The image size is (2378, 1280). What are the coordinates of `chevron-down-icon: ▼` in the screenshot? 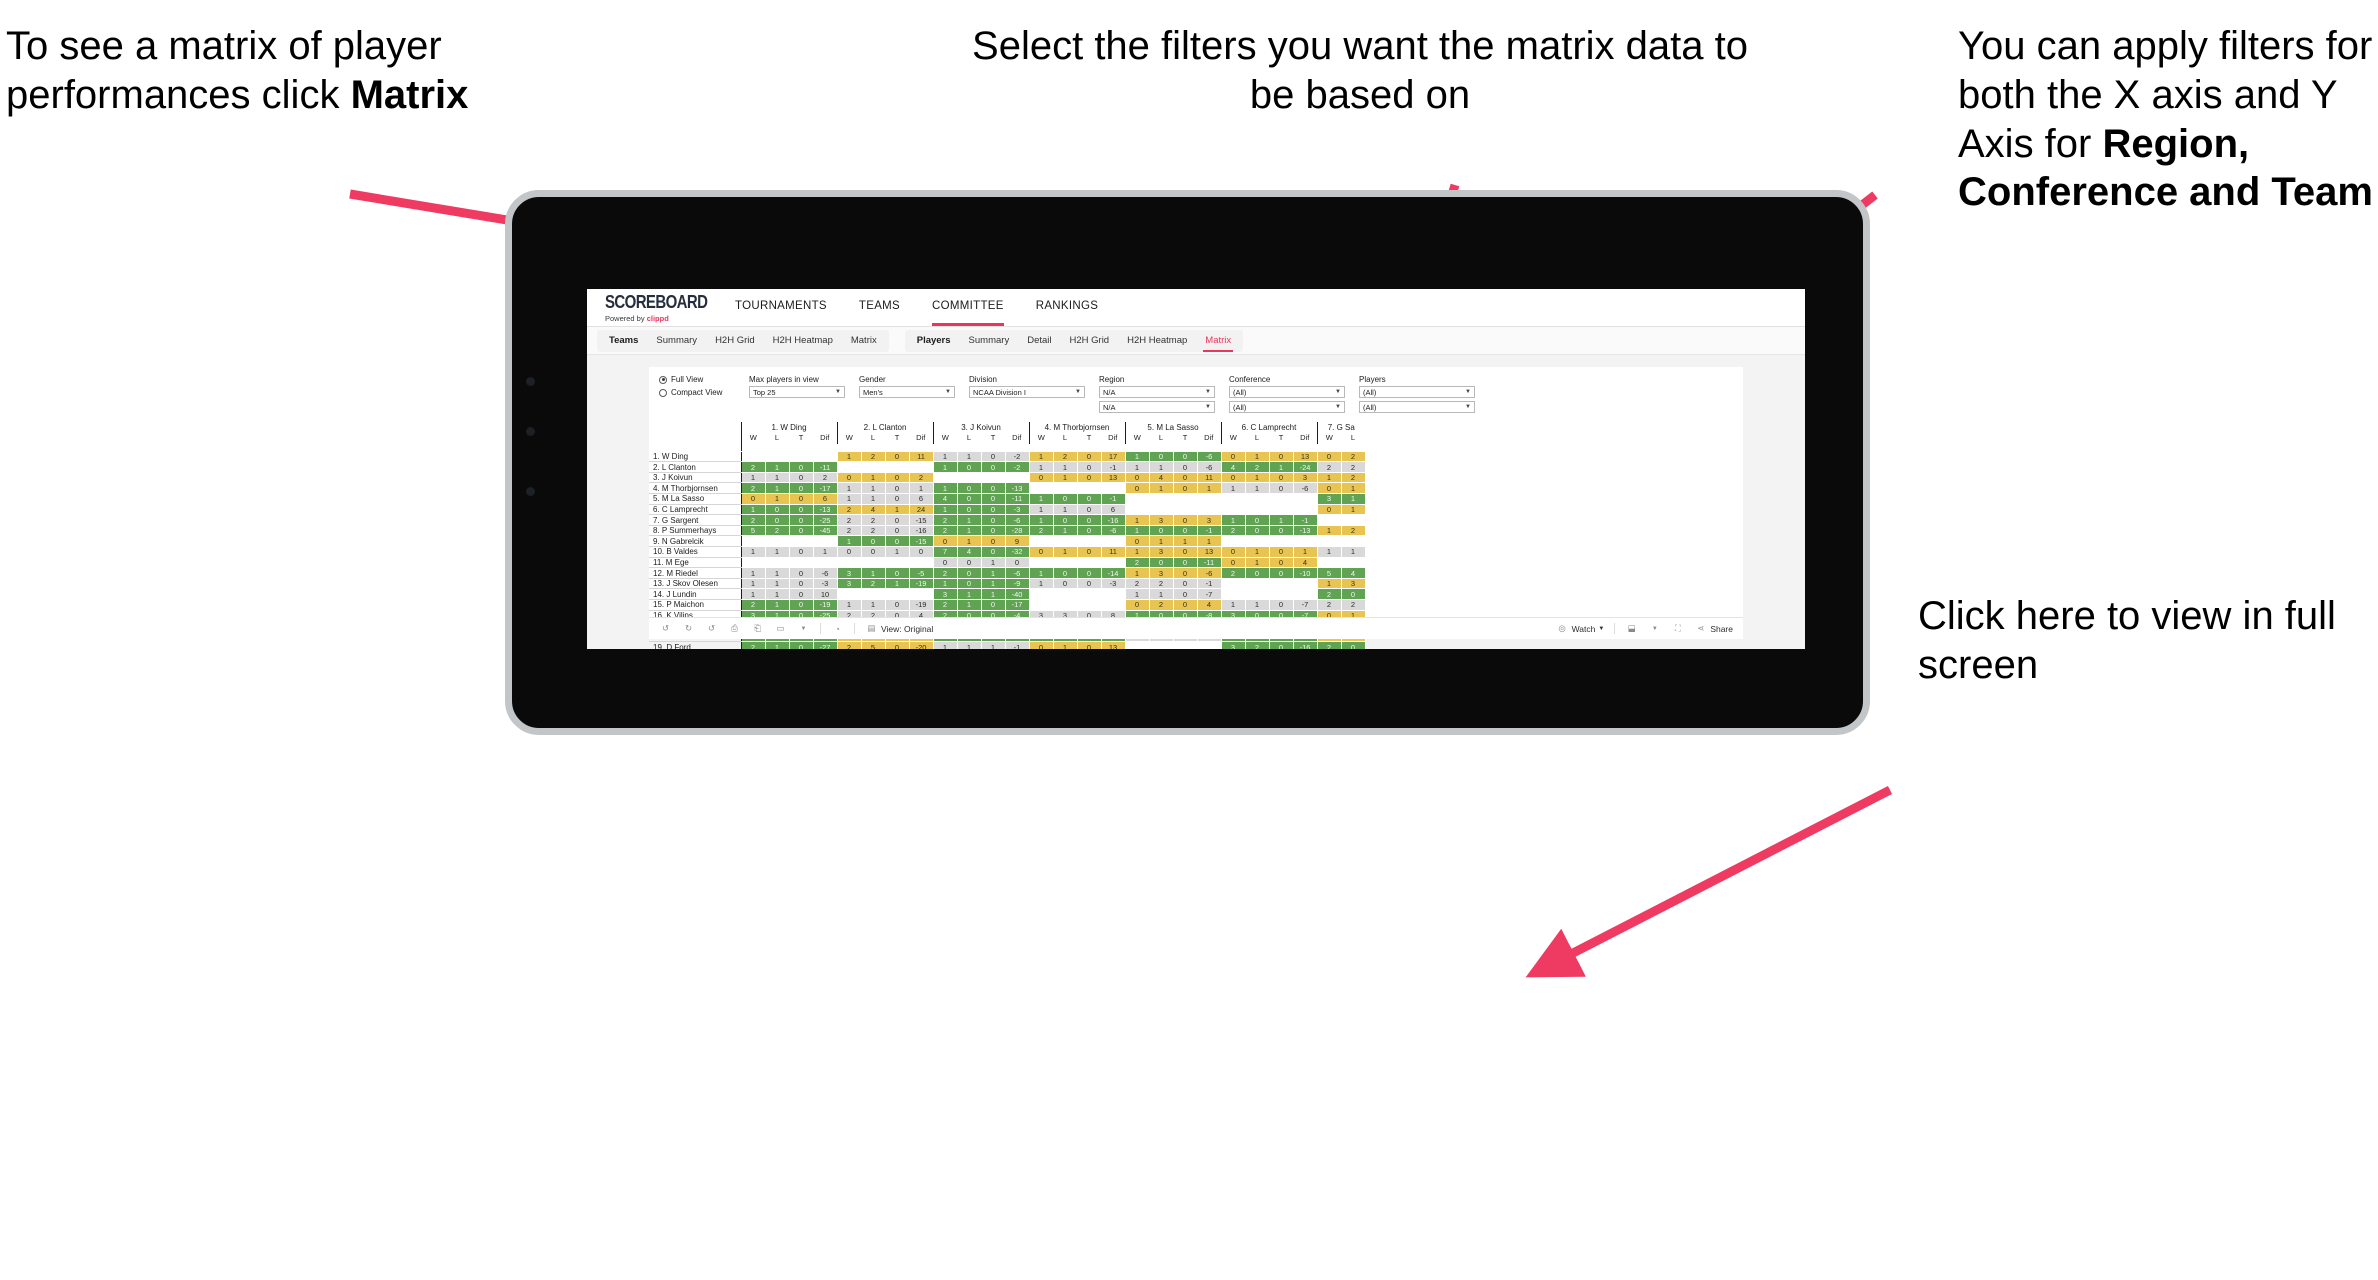 It's located at (1654, 628).